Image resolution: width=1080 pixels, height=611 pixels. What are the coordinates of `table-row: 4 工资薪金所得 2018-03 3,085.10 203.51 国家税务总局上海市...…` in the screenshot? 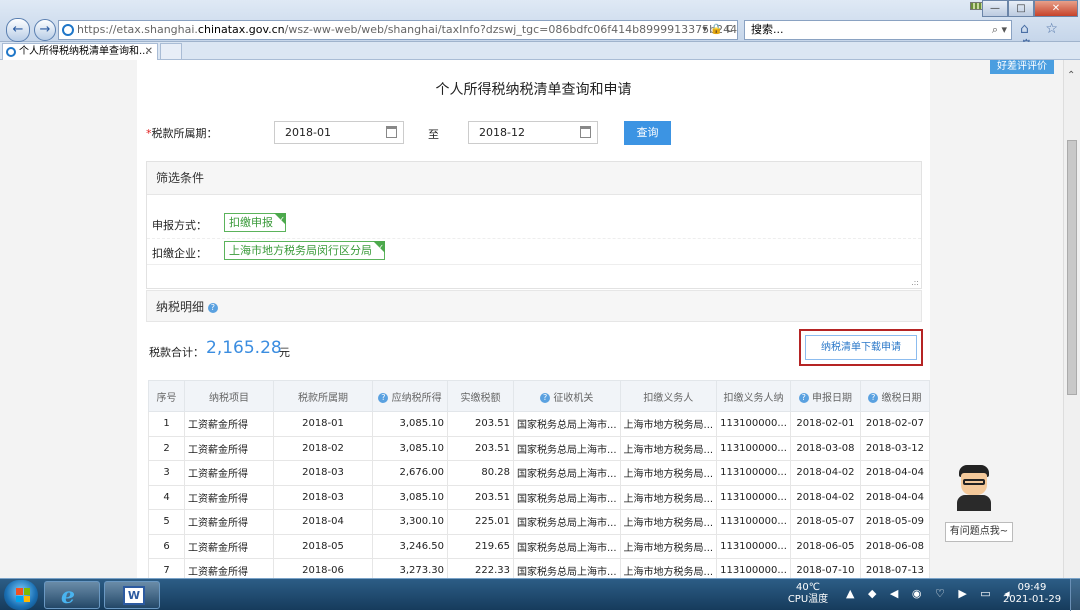 It's located at (539, 497).